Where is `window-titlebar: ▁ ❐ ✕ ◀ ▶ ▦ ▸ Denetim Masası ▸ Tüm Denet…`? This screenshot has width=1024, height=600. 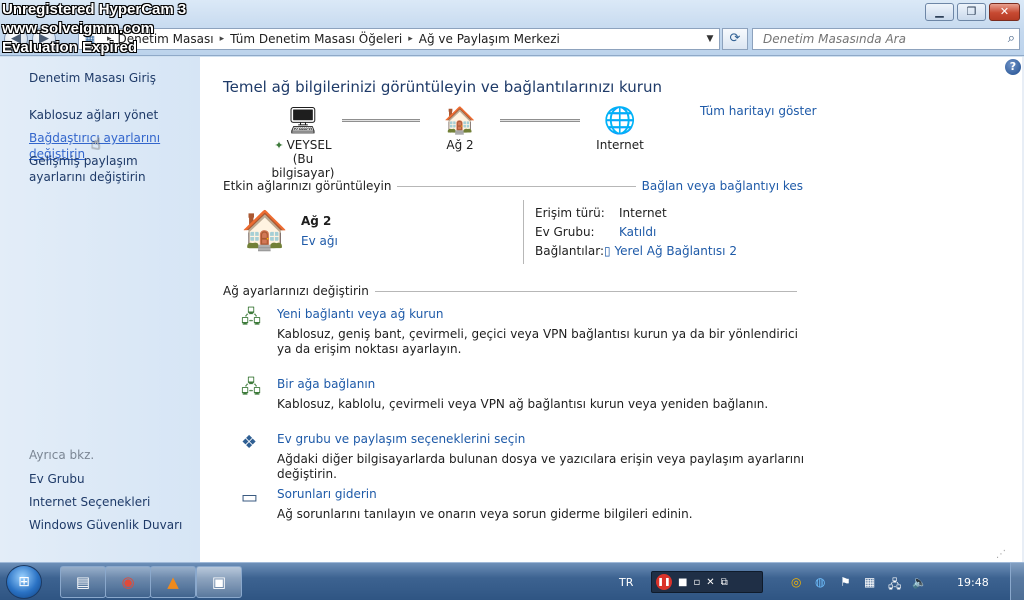
window-titlebar: ▁ ❐ ✕ ◀ ▶ ▦ ▸ Denetim Masası ▸ Tüm Denet… is located at coordinates (512, 28).